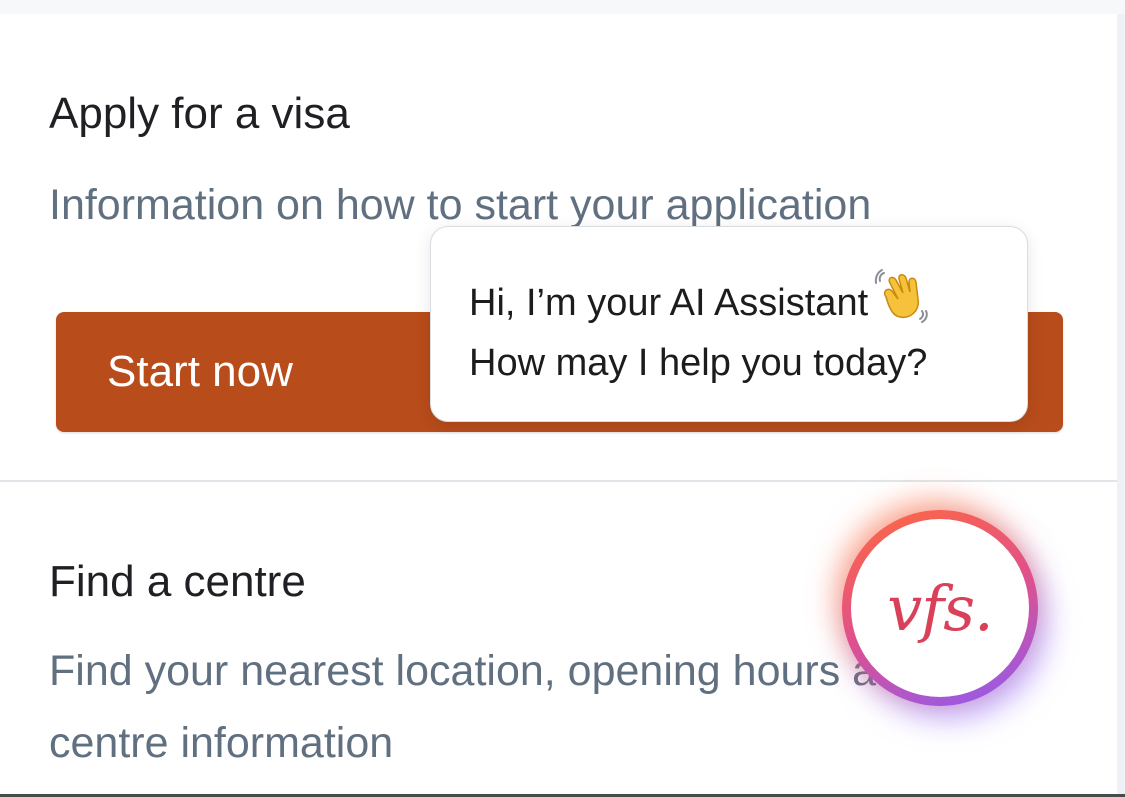 Image resolution: width=1125 pixels, height=797 pixels. I want to click on visa-card-title: Apply for a visa, so click(199, 113).